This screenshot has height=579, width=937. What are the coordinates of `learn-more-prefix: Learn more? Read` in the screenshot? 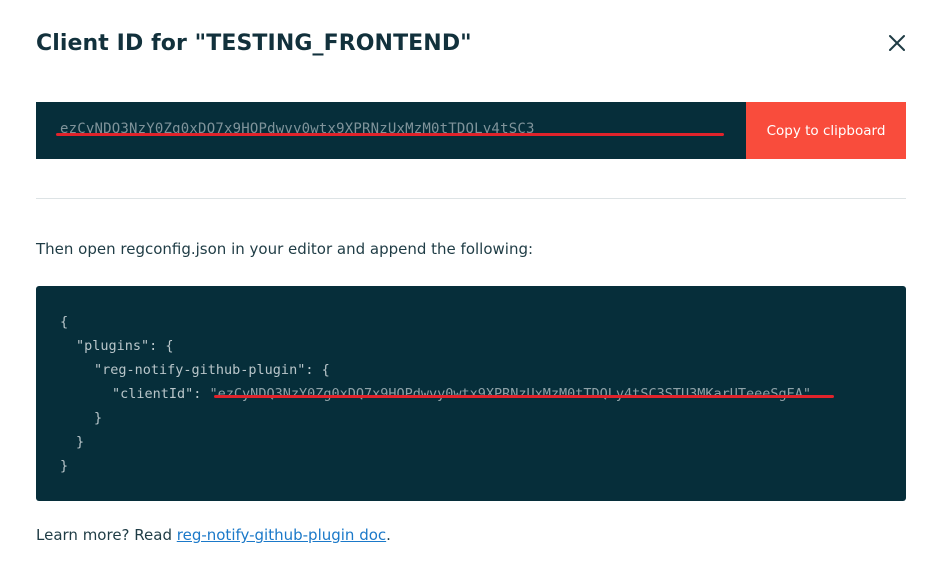 It's located at (106, 535).